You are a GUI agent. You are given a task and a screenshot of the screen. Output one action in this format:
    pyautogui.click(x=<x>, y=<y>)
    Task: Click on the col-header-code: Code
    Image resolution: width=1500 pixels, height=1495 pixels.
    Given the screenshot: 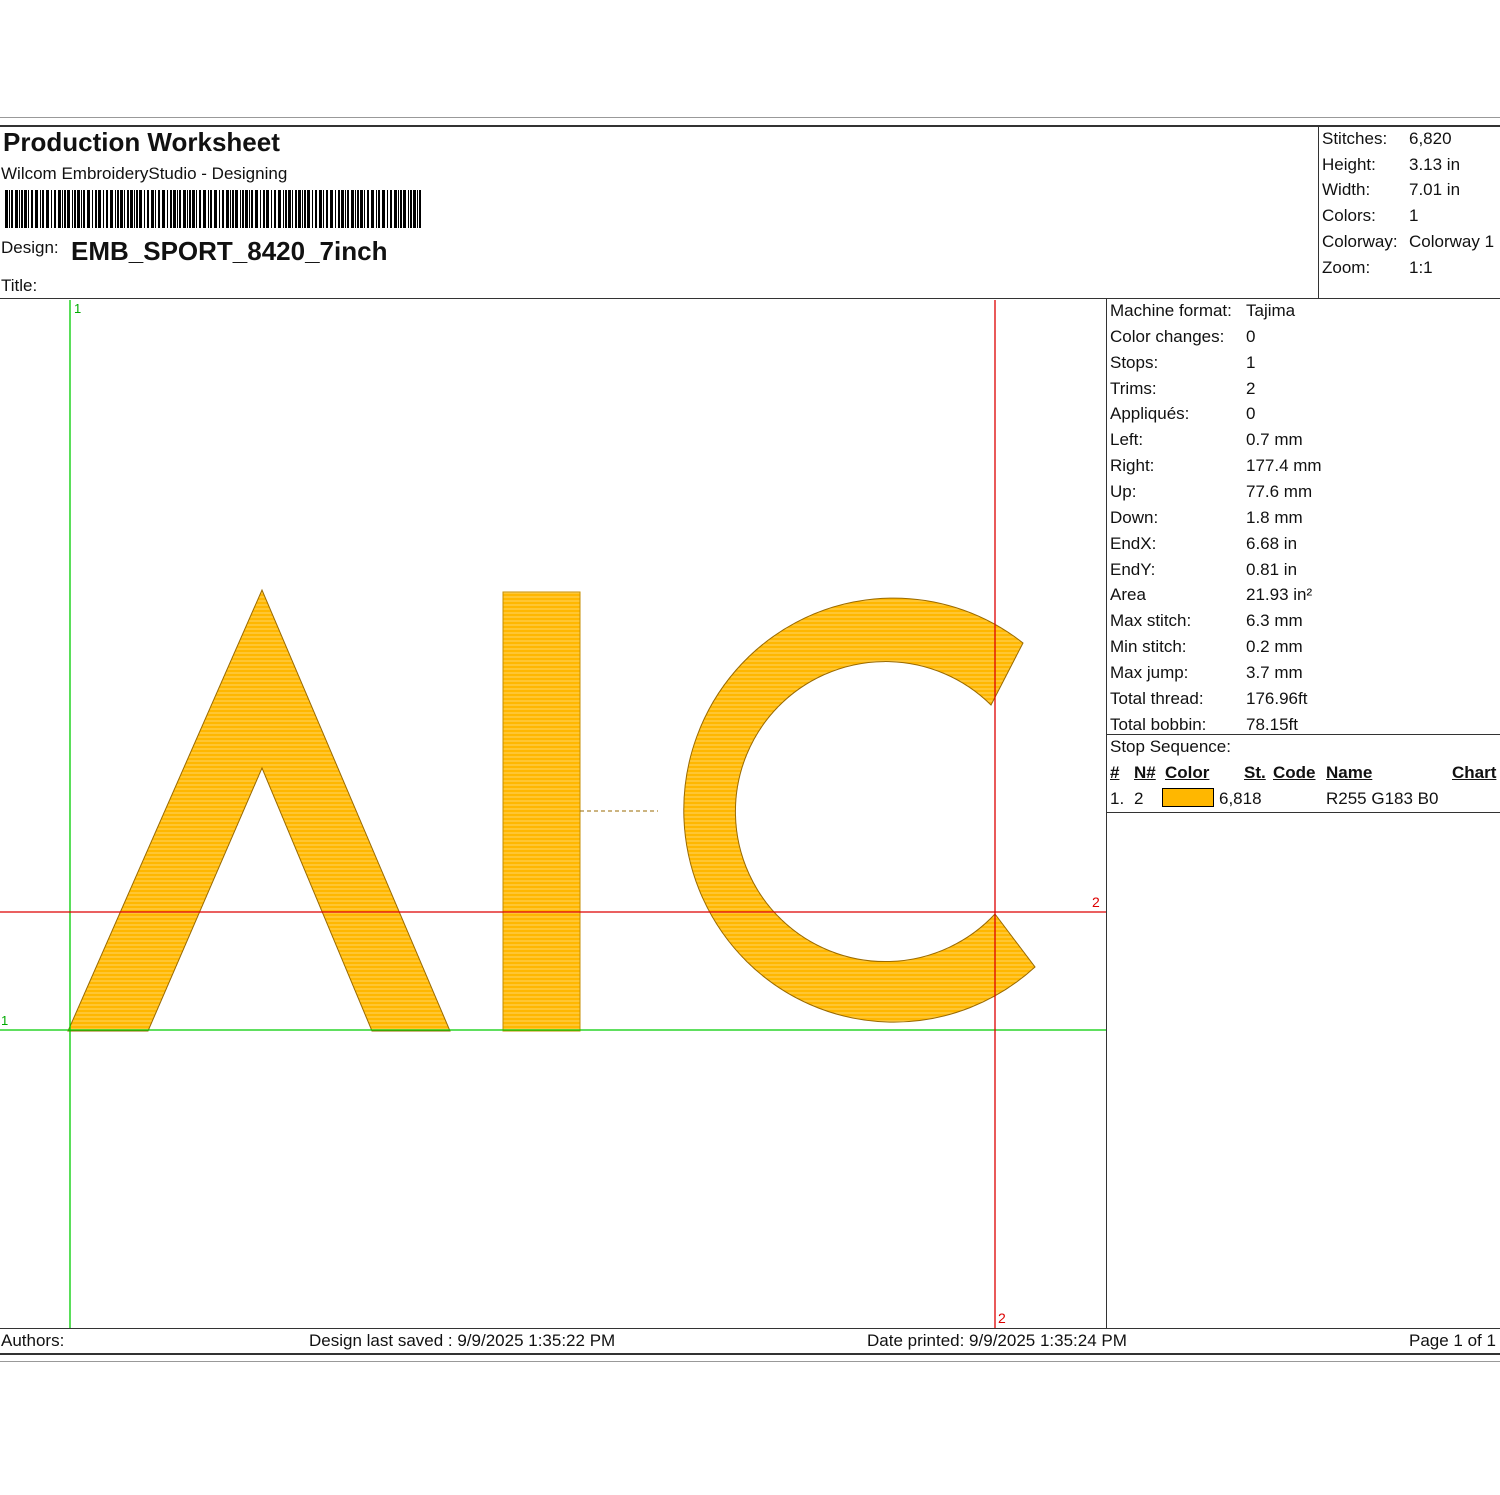 What is the action you would take?
    pyautogui.click(x=1294, y=772)
    